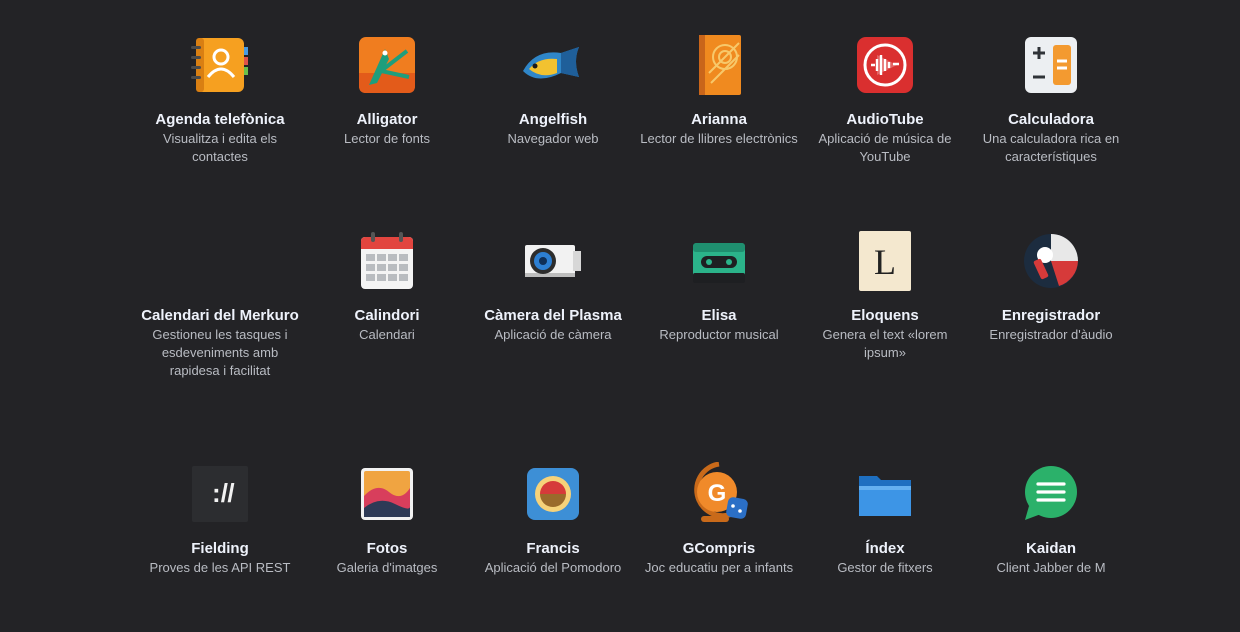  Describe the element at coordinates (885, 343) in the screenshot. I see `app-description: Genera el text «lorem ipsum»` at that location.